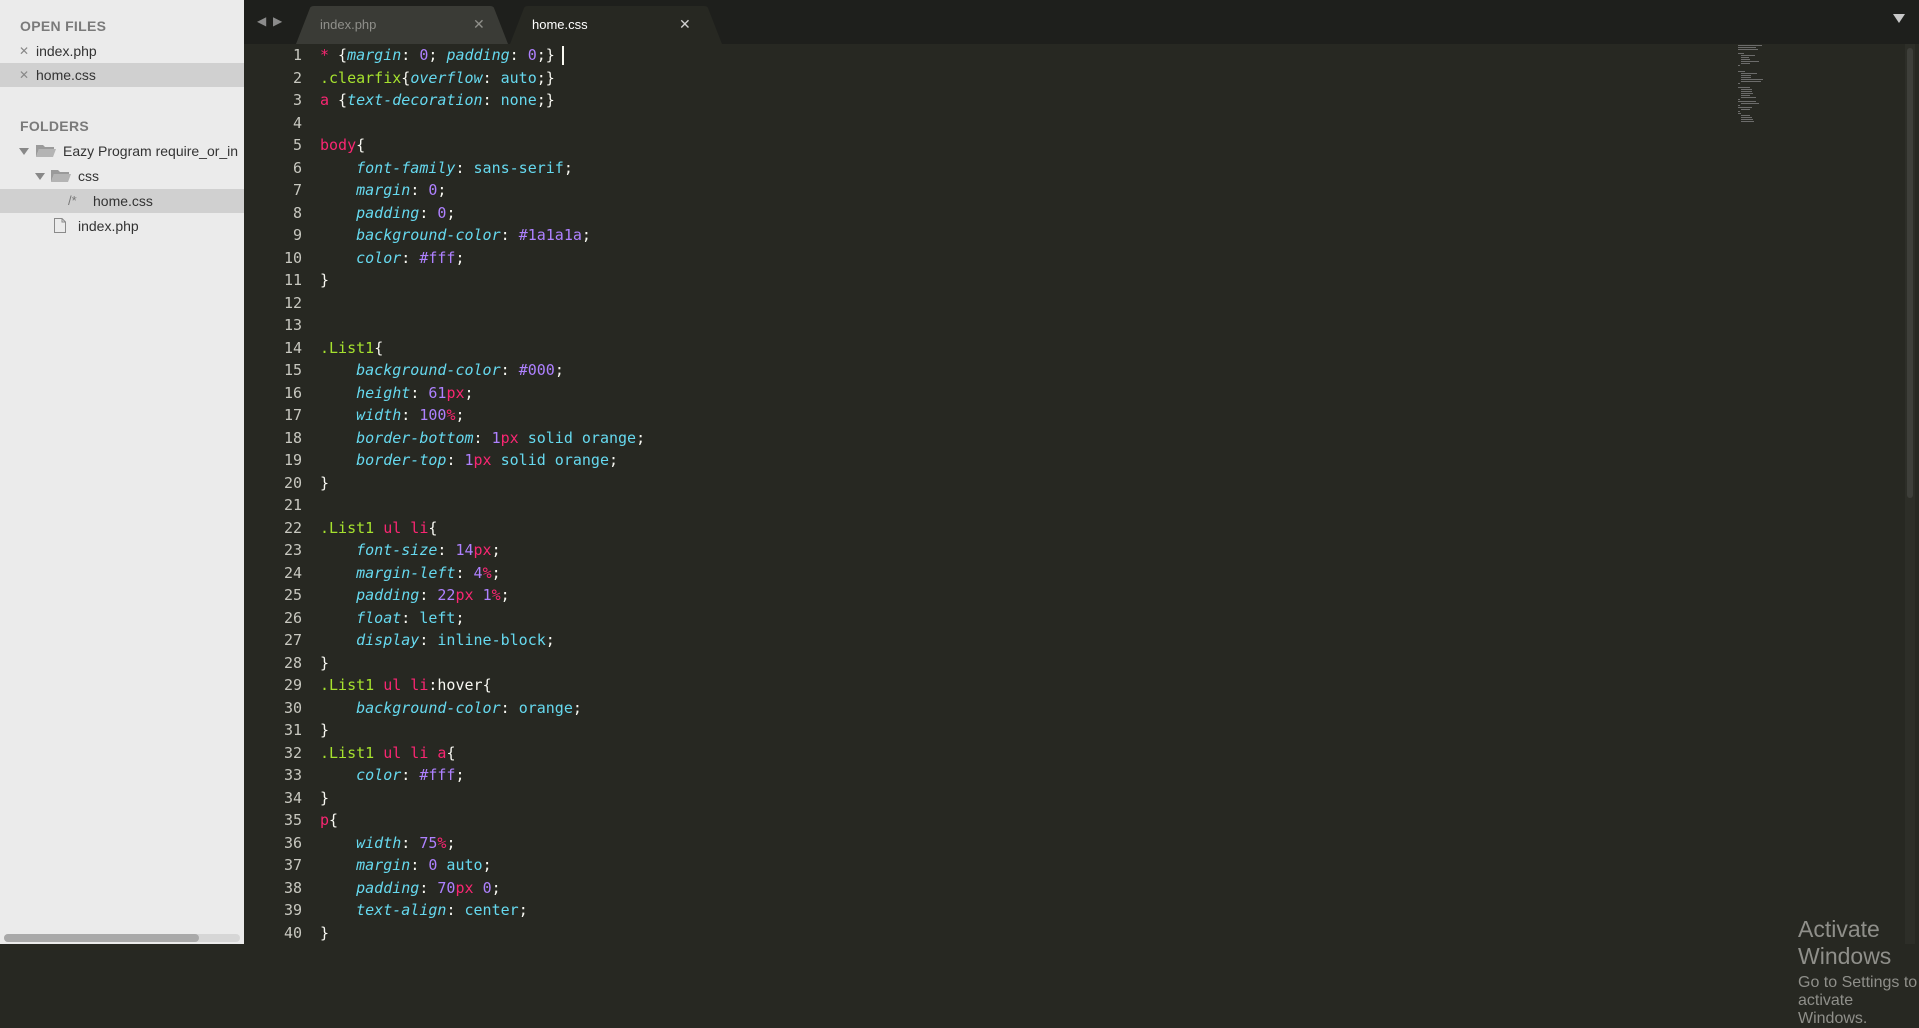 The image size is (1919, 1028). Describe the element at coordinates (442, 370) in the screenshot. I see `code-line: background-color: #000;` at that location.